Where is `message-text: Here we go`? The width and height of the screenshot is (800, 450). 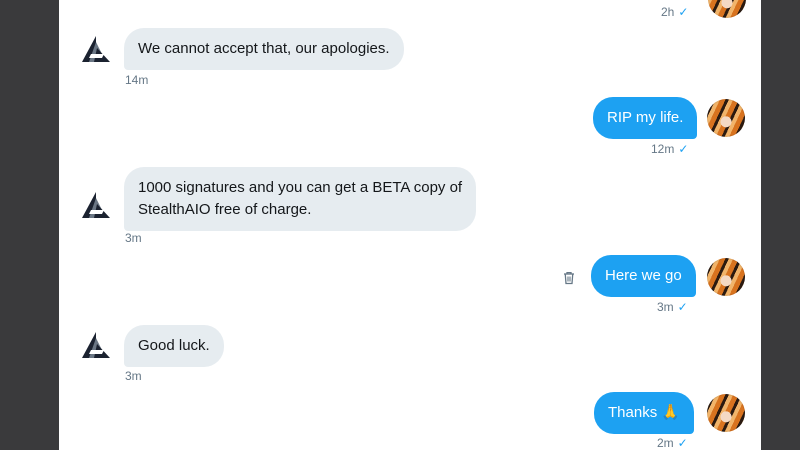
message-text: Here we go is located at coordinates (643, 275).